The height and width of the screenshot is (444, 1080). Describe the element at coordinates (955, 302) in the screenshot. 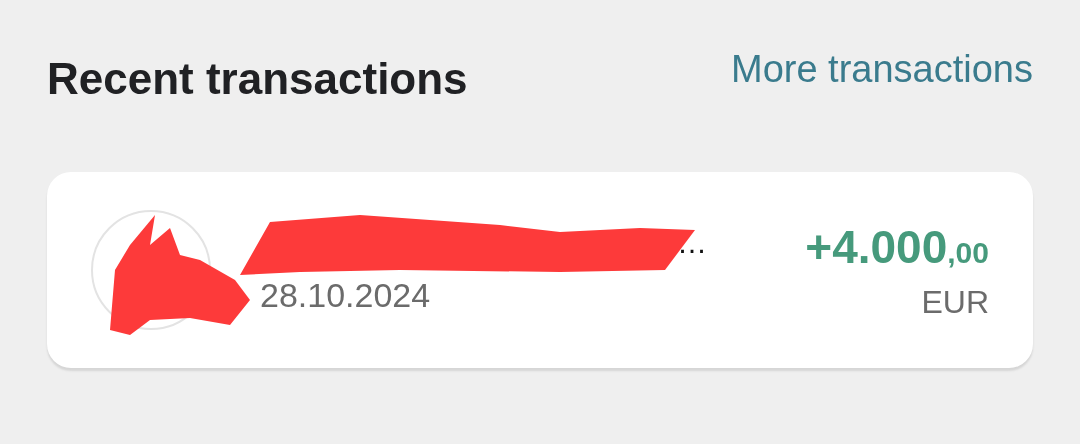

I see `currency-label: EUR` at that location.